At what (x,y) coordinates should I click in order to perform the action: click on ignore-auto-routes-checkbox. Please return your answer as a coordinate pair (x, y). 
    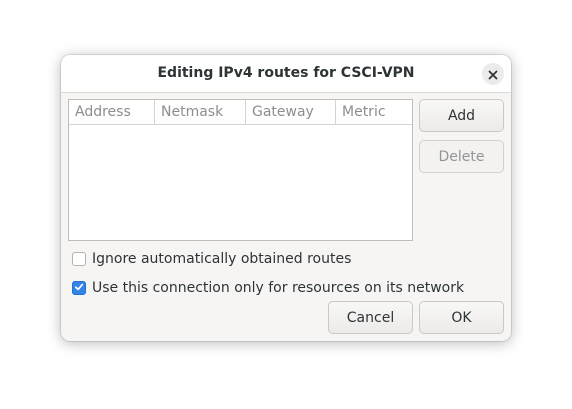
    Looking at the image, I should click on (79, 259).